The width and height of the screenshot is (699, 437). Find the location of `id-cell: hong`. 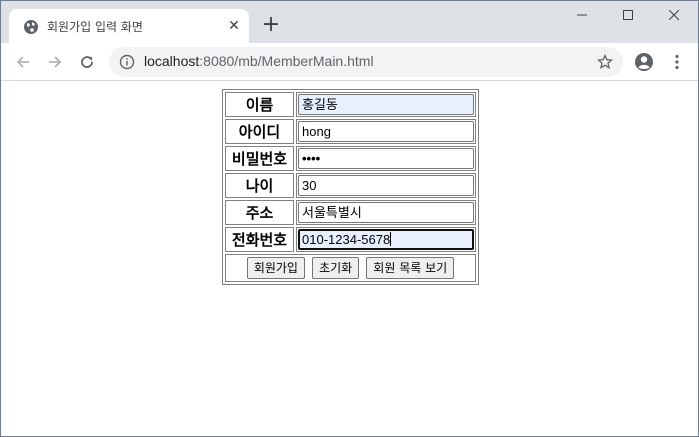

id-cell: hong is located at coordinates (386, 131).